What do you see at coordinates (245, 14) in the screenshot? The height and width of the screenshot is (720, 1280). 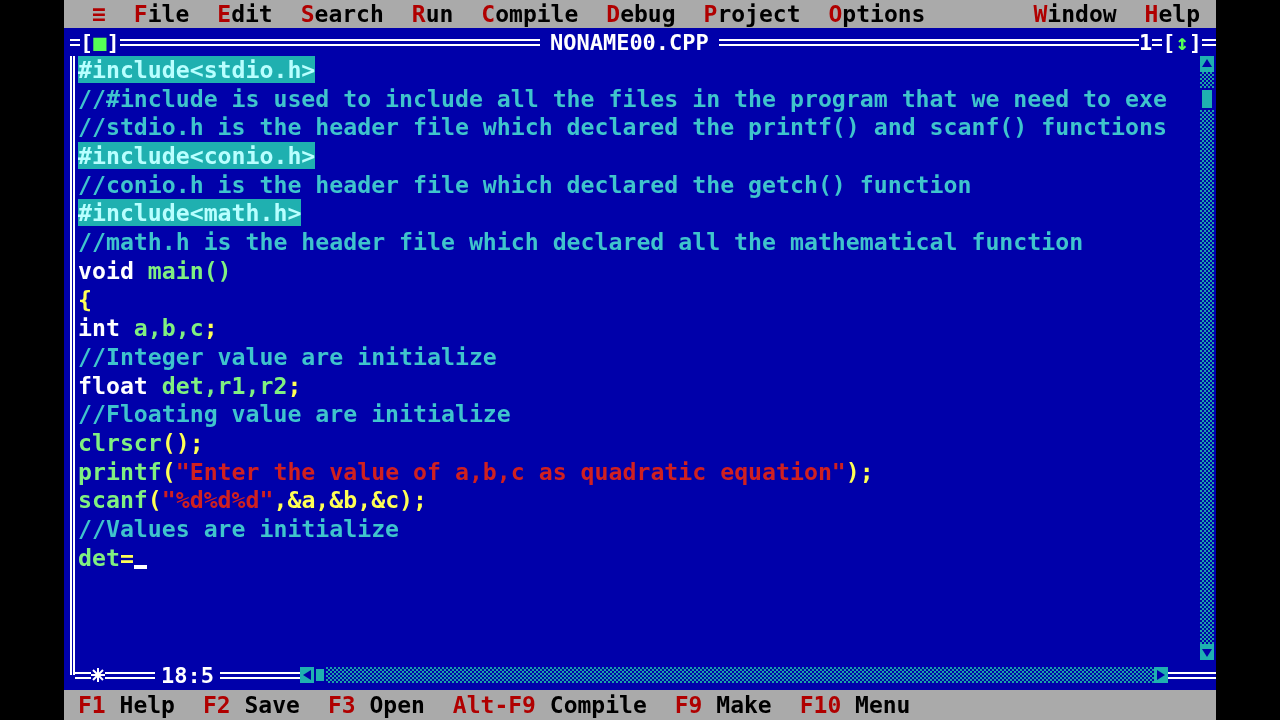 I see `menu-item: Edit` at bounding box center [245, 14].